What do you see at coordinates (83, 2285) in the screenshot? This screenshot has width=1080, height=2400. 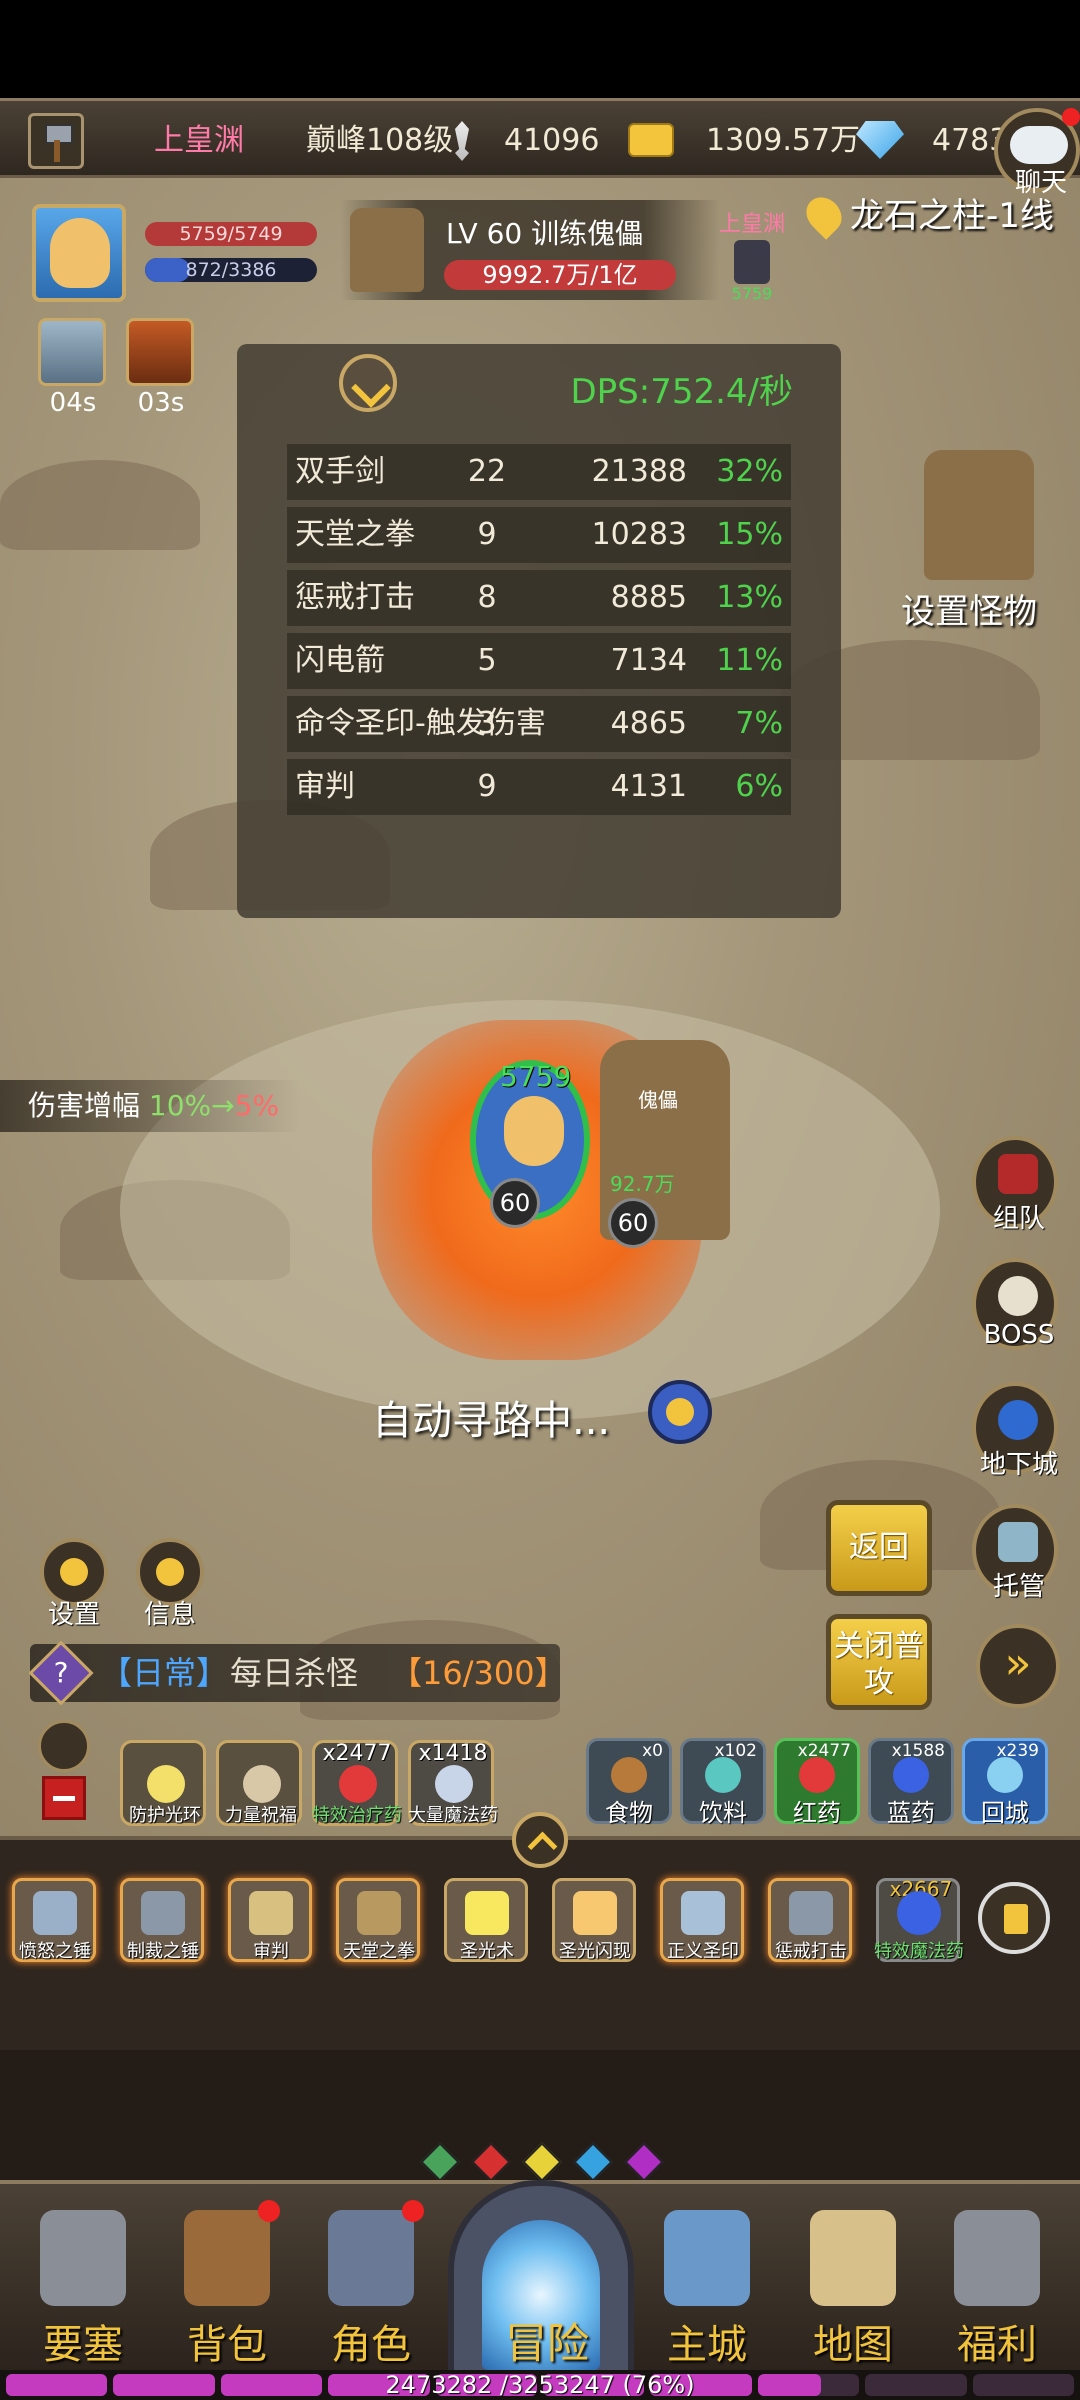 I see `nav-fortress: 要塞` at bounding box center [83, 2285].